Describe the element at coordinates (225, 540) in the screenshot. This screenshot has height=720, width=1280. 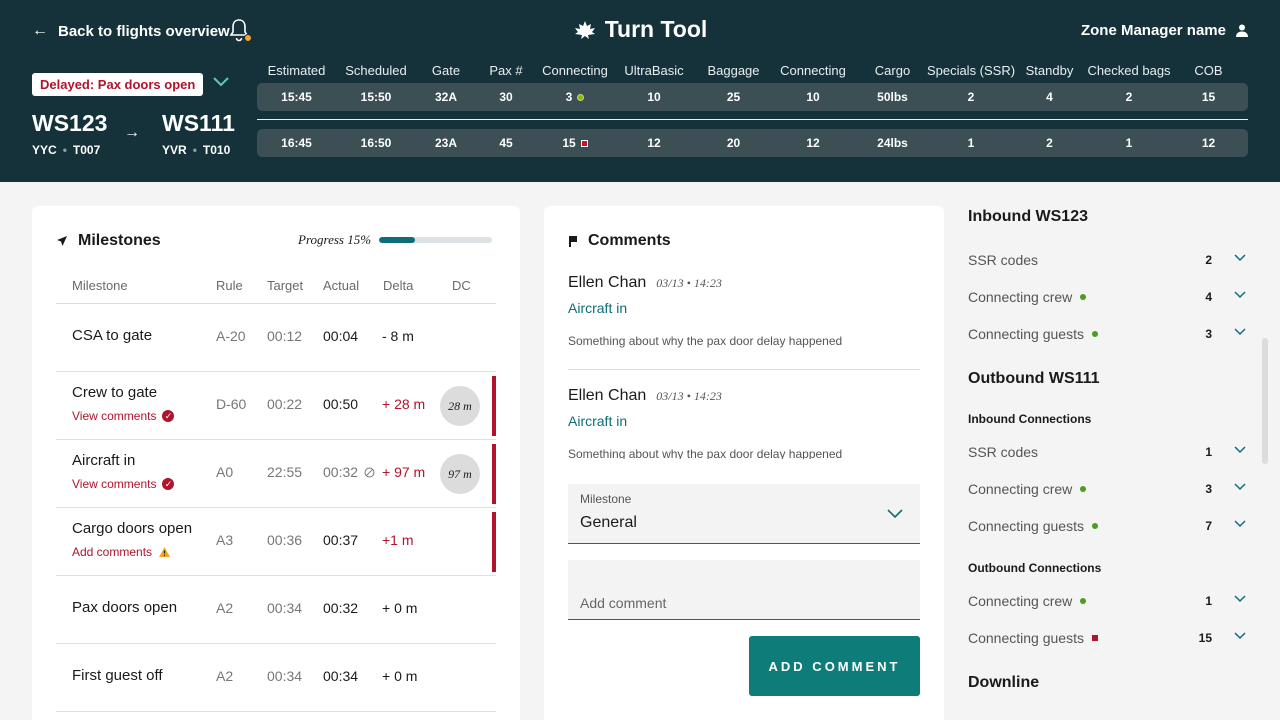
I see `milestone-rule: A3` at that location.